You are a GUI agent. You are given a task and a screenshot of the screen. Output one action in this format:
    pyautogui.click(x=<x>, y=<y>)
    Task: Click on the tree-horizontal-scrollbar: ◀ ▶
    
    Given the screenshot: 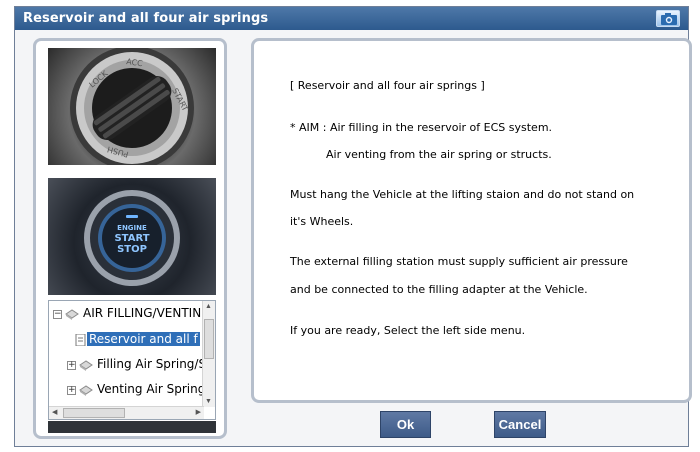 What is the action you would take?
    pyautogui.click(x=126, y=412)
    